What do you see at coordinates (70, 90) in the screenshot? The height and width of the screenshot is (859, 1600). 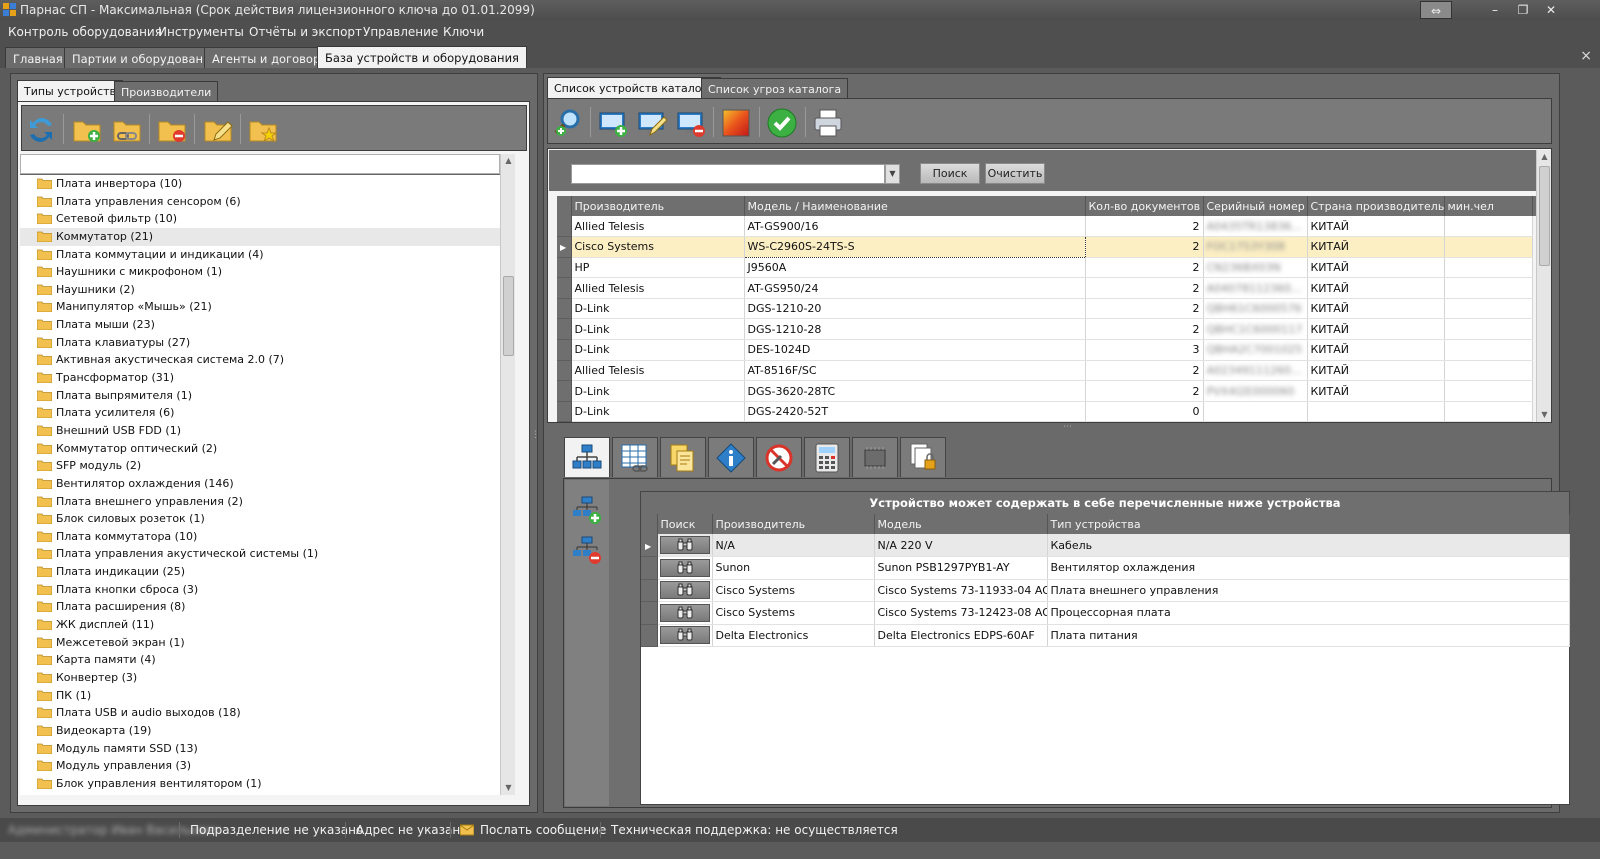 I see `tab-device-types: Типы устройств` at bounding box center [70, 90].